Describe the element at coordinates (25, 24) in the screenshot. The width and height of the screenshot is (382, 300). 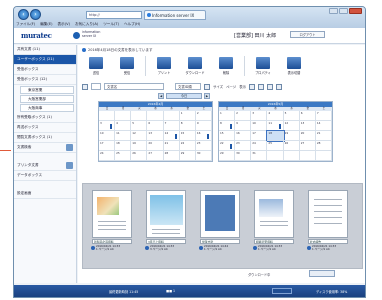
I see `menu-file: ファイル(F)` at that location.